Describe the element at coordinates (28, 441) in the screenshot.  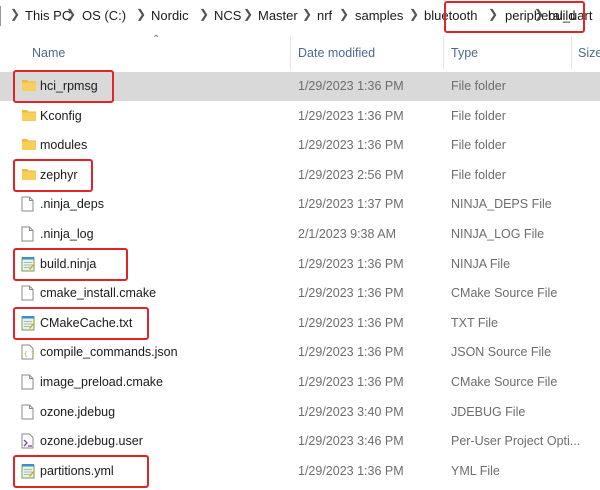
I see `vs-user-file-icon` at that location.